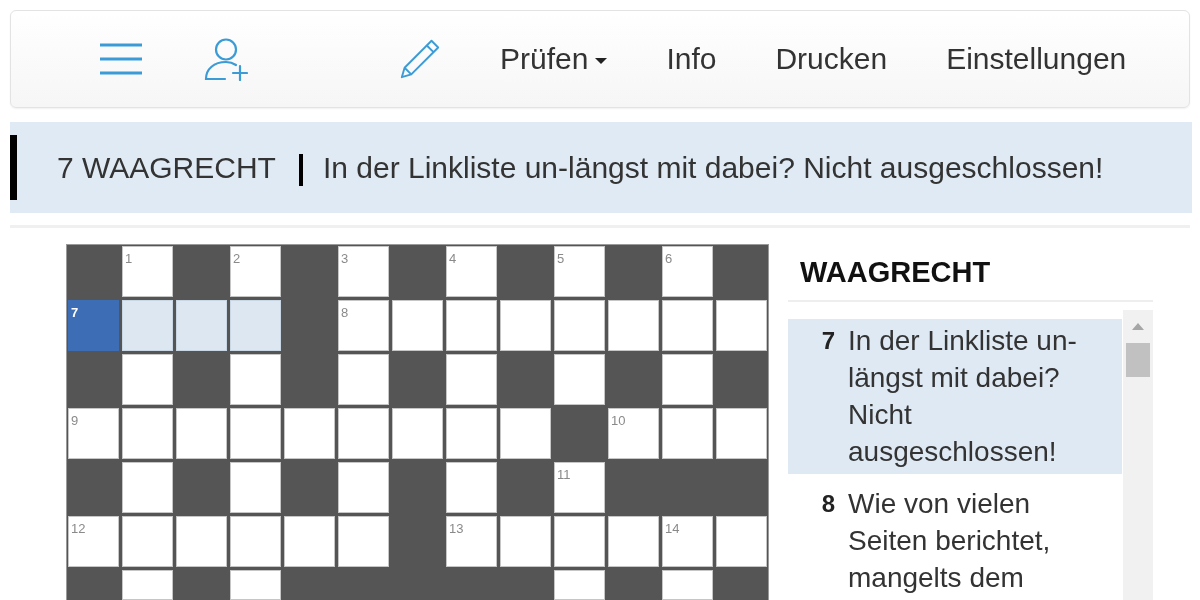  Describe the element at coordinates (363, 271) in the screenshot. I see `crossword-cell: 3` at that location.